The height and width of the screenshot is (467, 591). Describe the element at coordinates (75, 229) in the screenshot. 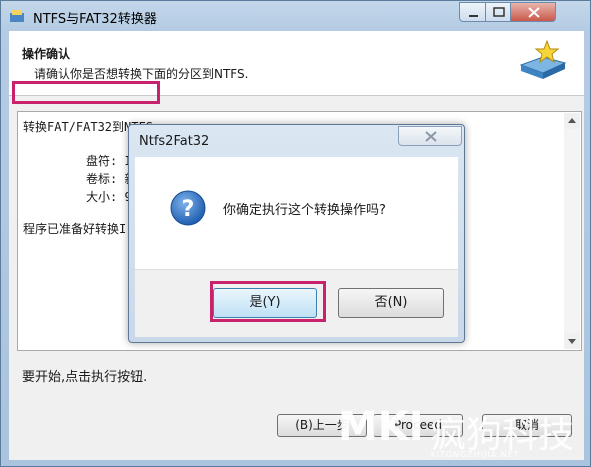

I see `ready-line: 程序已准备好转换I` at that location.